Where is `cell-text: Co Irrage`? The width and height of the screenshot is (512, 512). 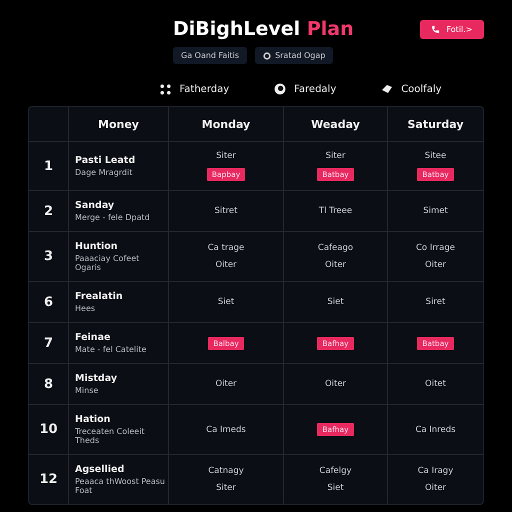
cell-text: Co Irrage is located at coordinates (436, 248).